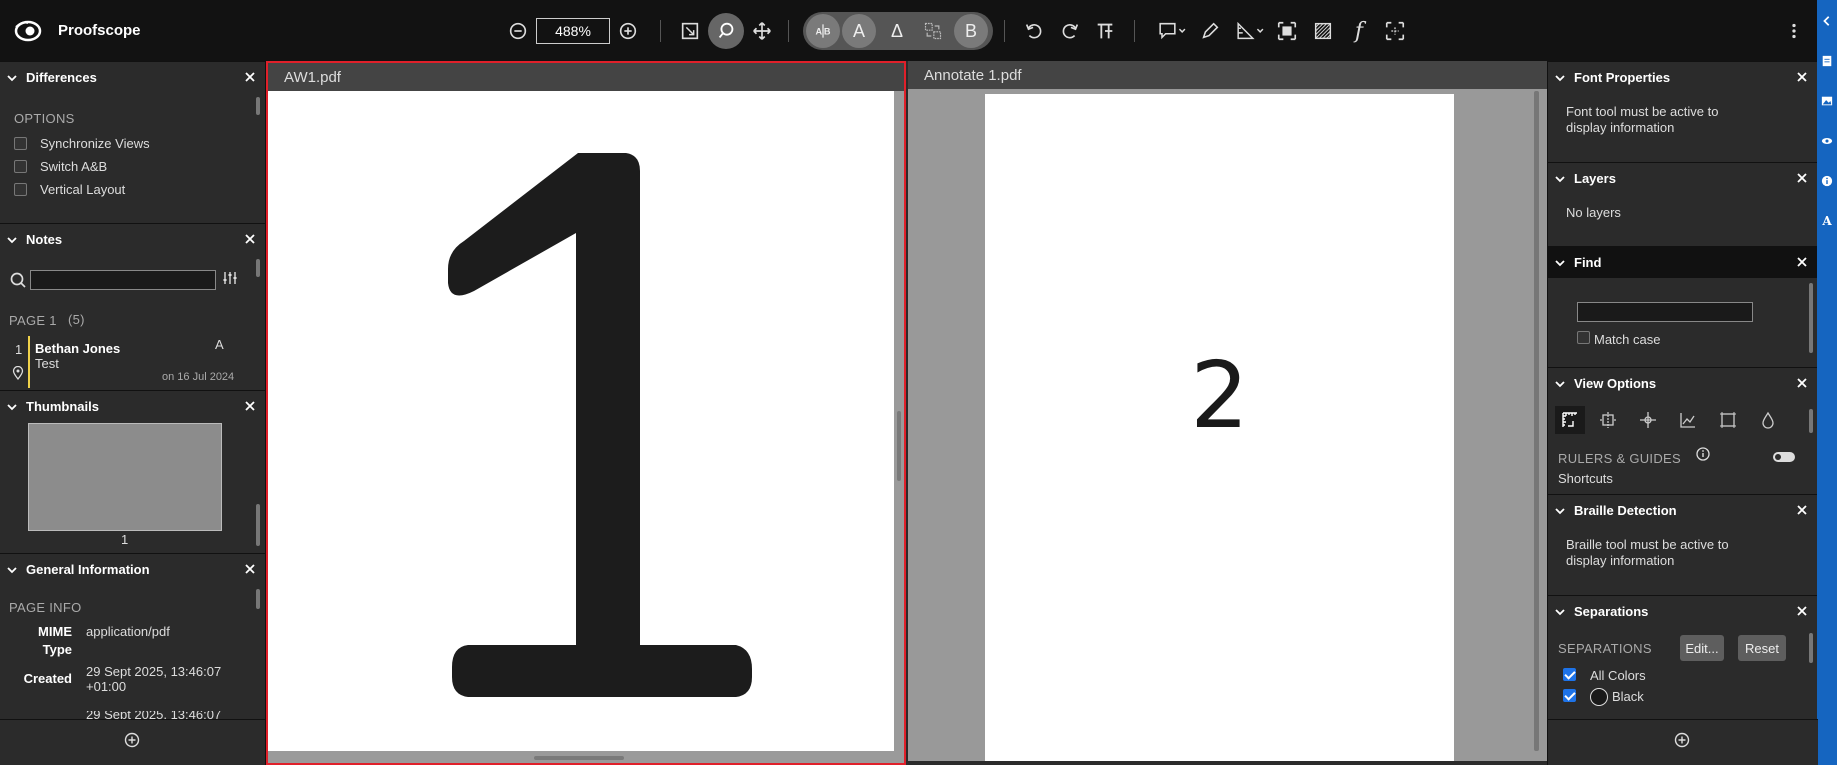 The width and height of the screenshot is (1837, 765). Describe the element at coordinates (1682, 611) in the screenshot. I see `separations-header: Separations` at that location.